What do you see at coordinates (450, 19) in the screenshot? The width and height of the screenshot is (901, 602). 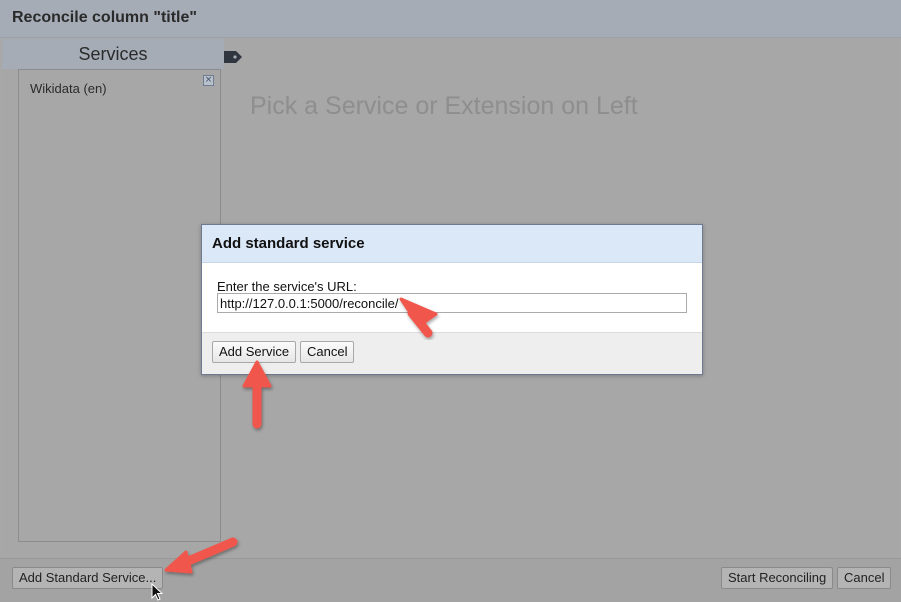 I see `dialog-header: Reconcile column "title"` at bounding box center [450, 19].